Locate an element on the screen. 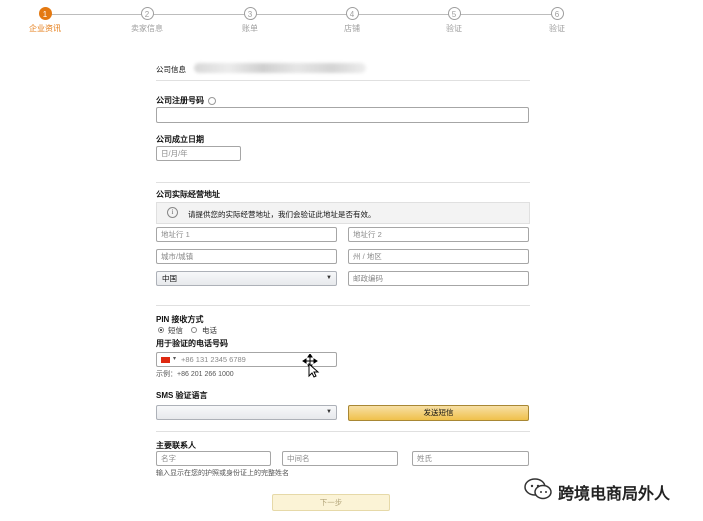  next-button: 下一步 is located at coordinates (331, 502).